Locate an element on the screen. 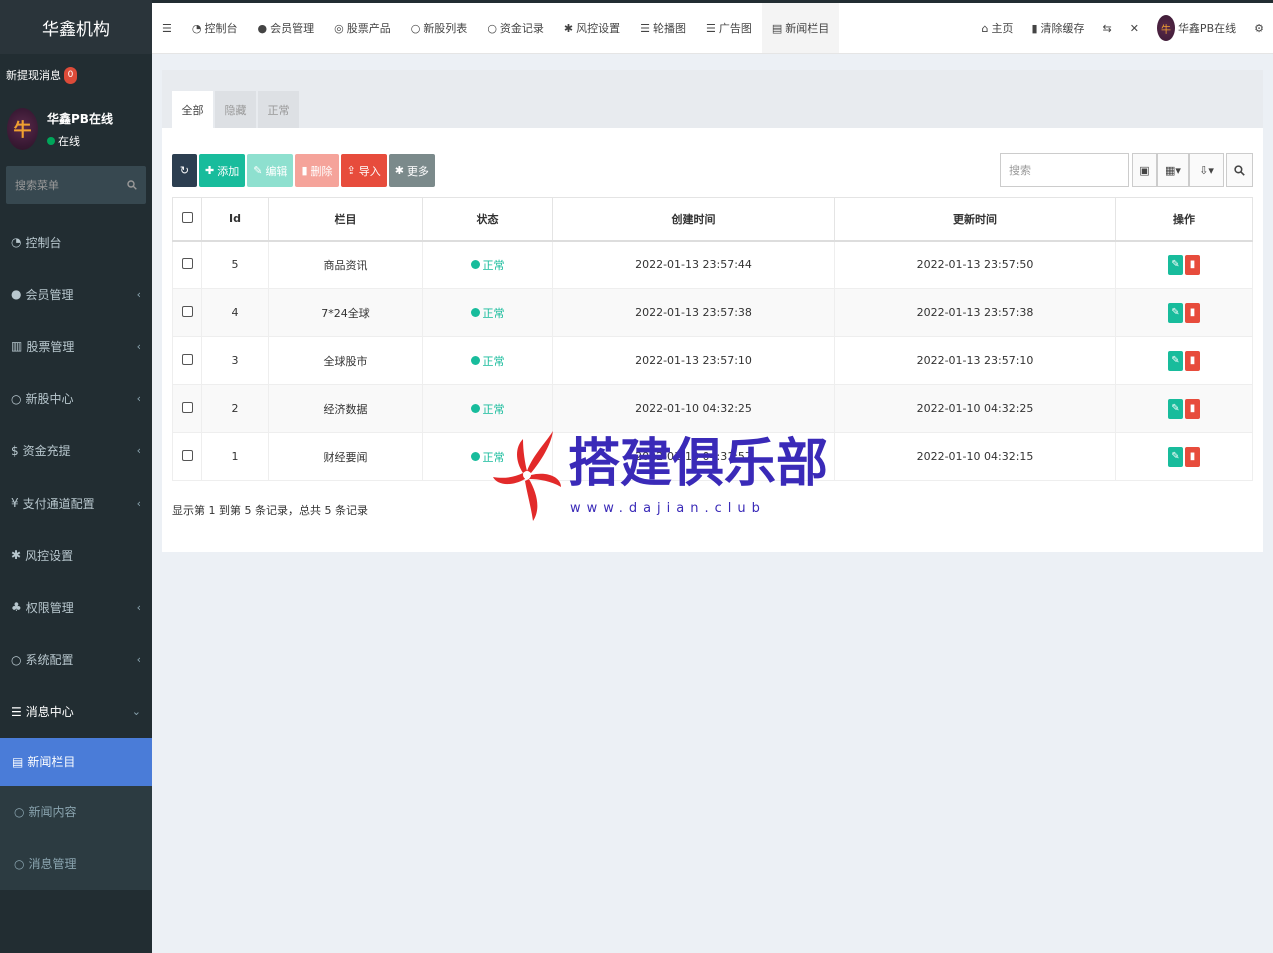 This screenshot has width=1273, height=953. language-button: ⇆ is located at coordinates (1107, 28).